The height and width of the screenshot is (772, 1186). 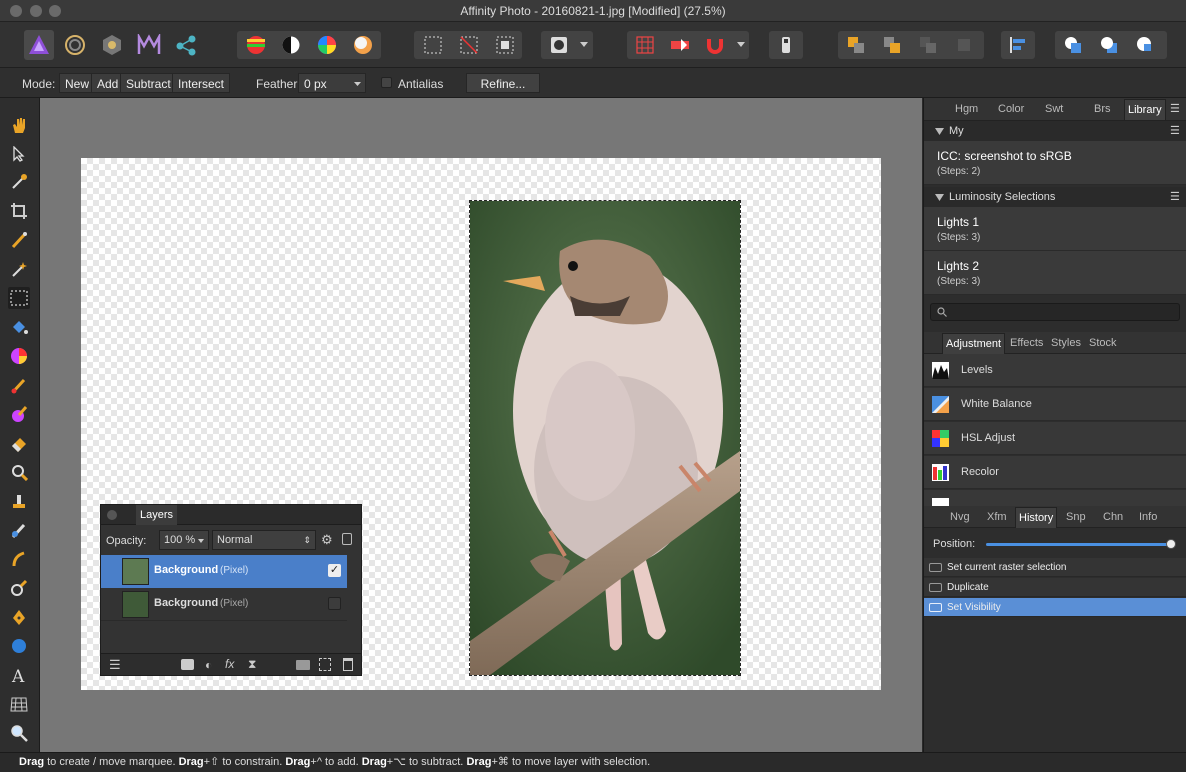 I want to click on tab-swatches: Swt, so click(x=1054, y=109).